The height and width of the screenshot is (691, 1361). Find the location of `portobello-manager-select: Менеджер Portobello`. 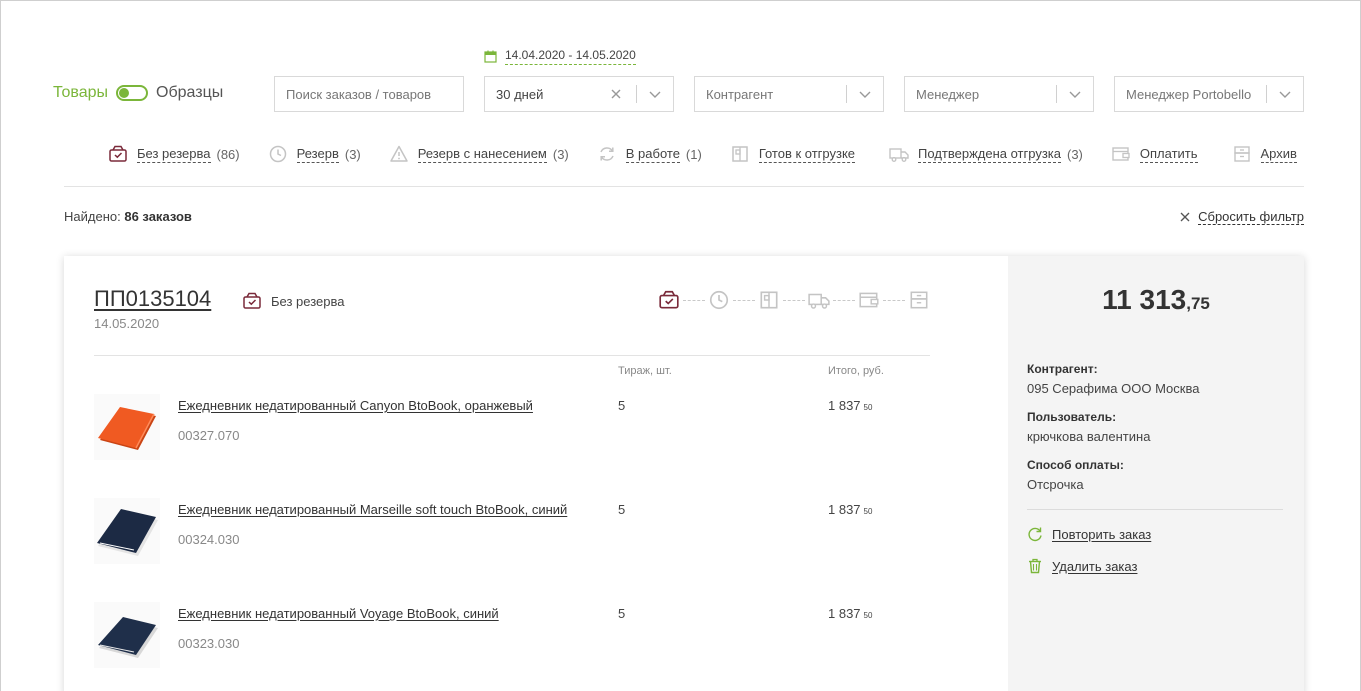

portobello-manager-select: Менеджер Portobello is located at coordinates (1209, 94).